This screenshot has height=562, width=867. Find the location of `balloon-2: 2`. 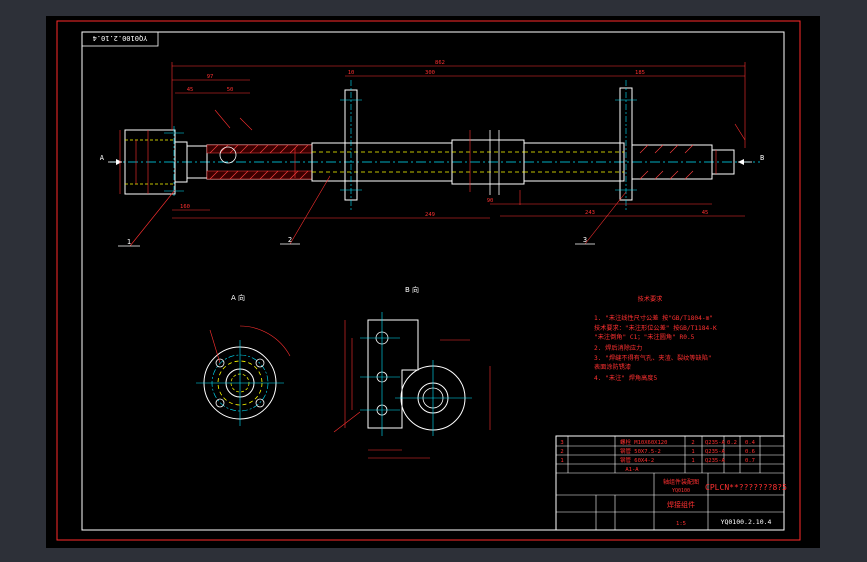

balloon-2: 2 is located at coordinates (290, 240).